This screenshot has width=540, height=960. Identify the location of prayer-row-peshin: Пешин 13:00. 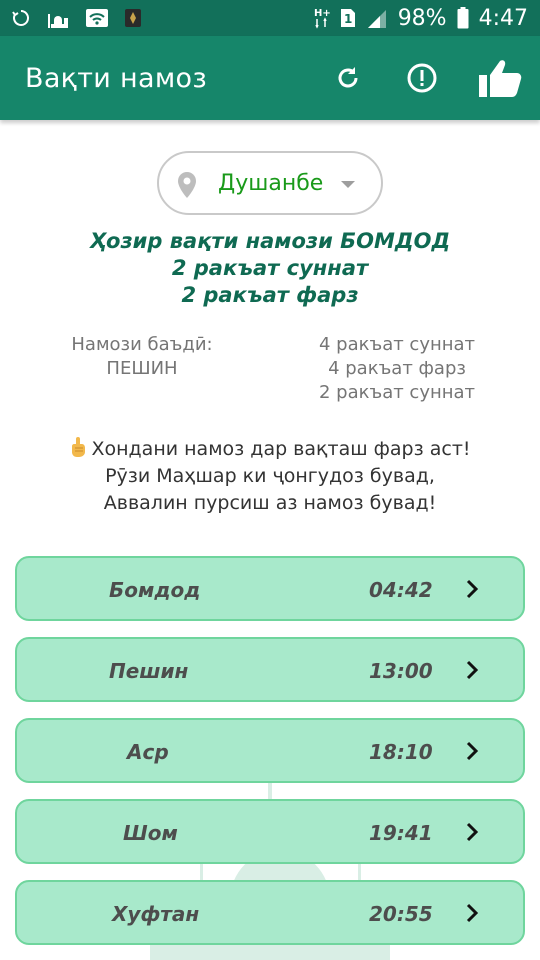
(270, 669).